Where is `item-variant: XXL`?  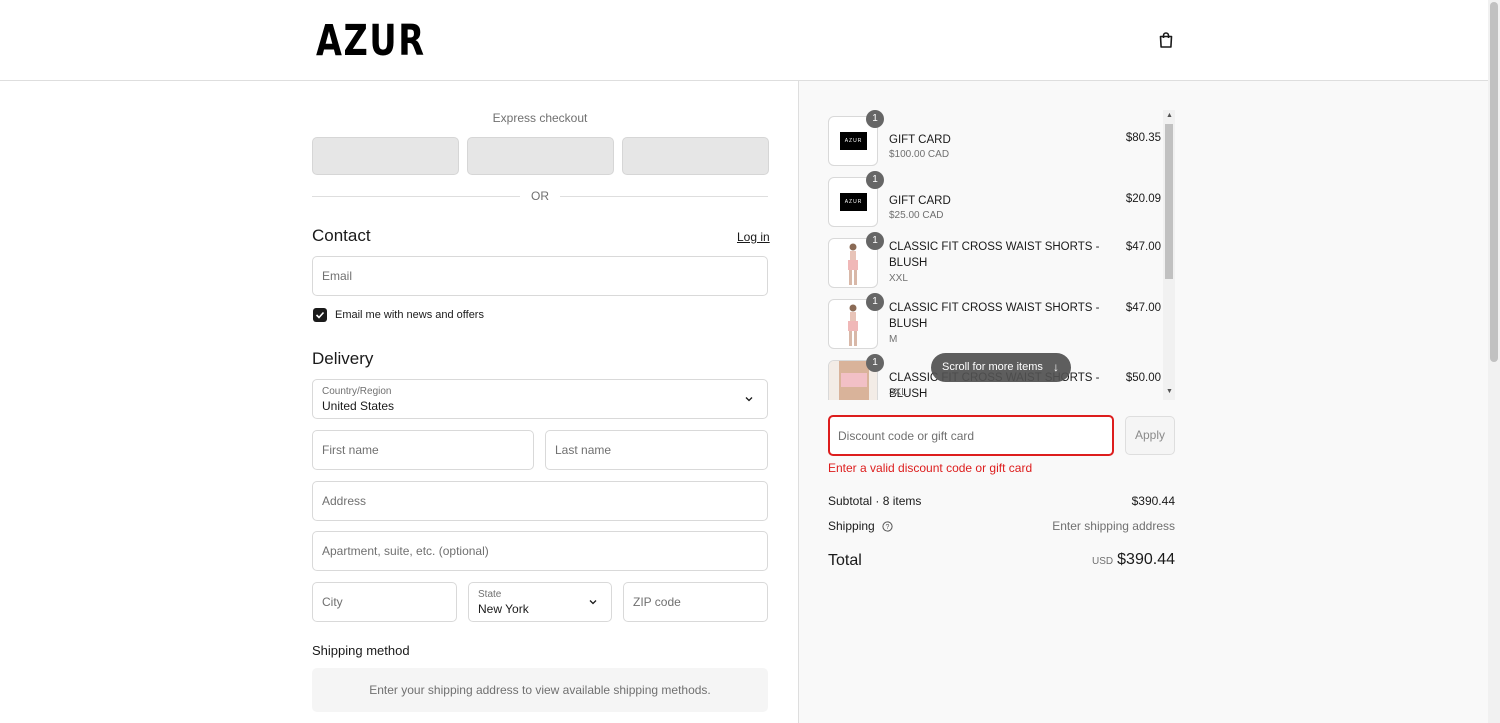 item-variant: XXL is located at coordinates (898, 278).